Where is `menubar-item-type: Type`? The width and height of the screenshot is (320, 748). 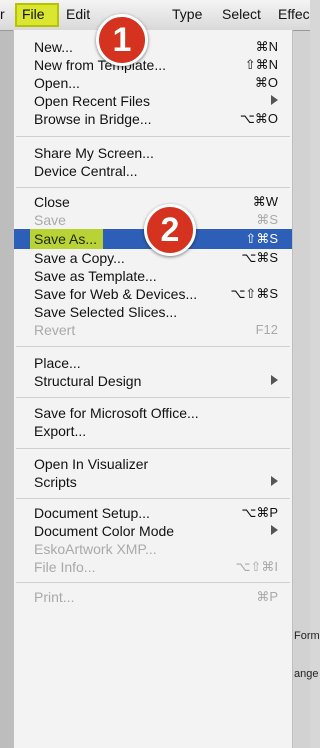 menubar-item-type: Type is located at coordinates (187, 14).